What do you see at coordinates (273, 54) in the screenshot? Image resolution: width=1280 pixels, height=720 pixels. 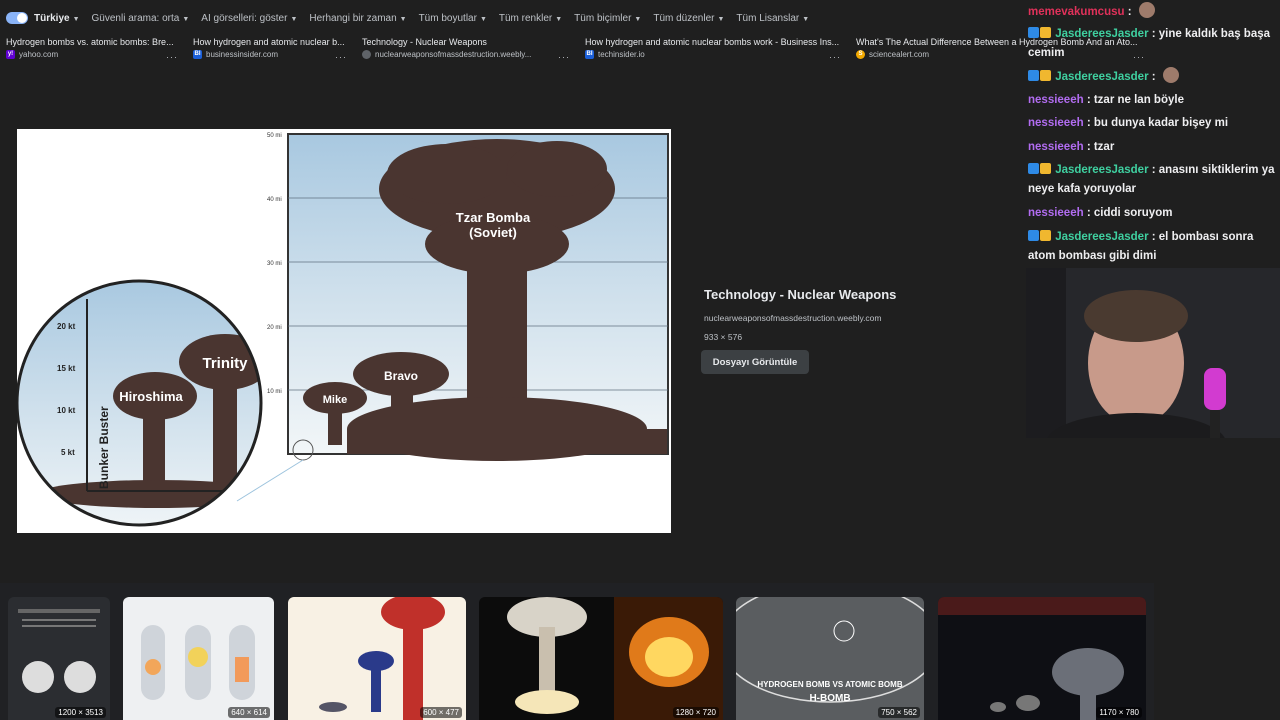 I see `result-source: BI businessinsider.com` at bounding box center [273, 54].